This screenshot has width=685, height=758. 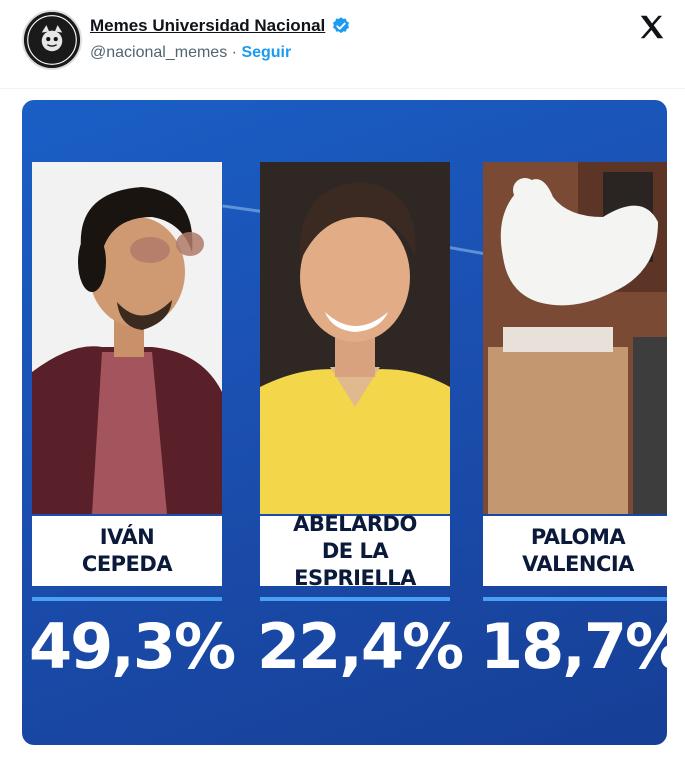 I want to click on candidate-name-3: PALOMA VALENCIA, so click(x=578, y=550).